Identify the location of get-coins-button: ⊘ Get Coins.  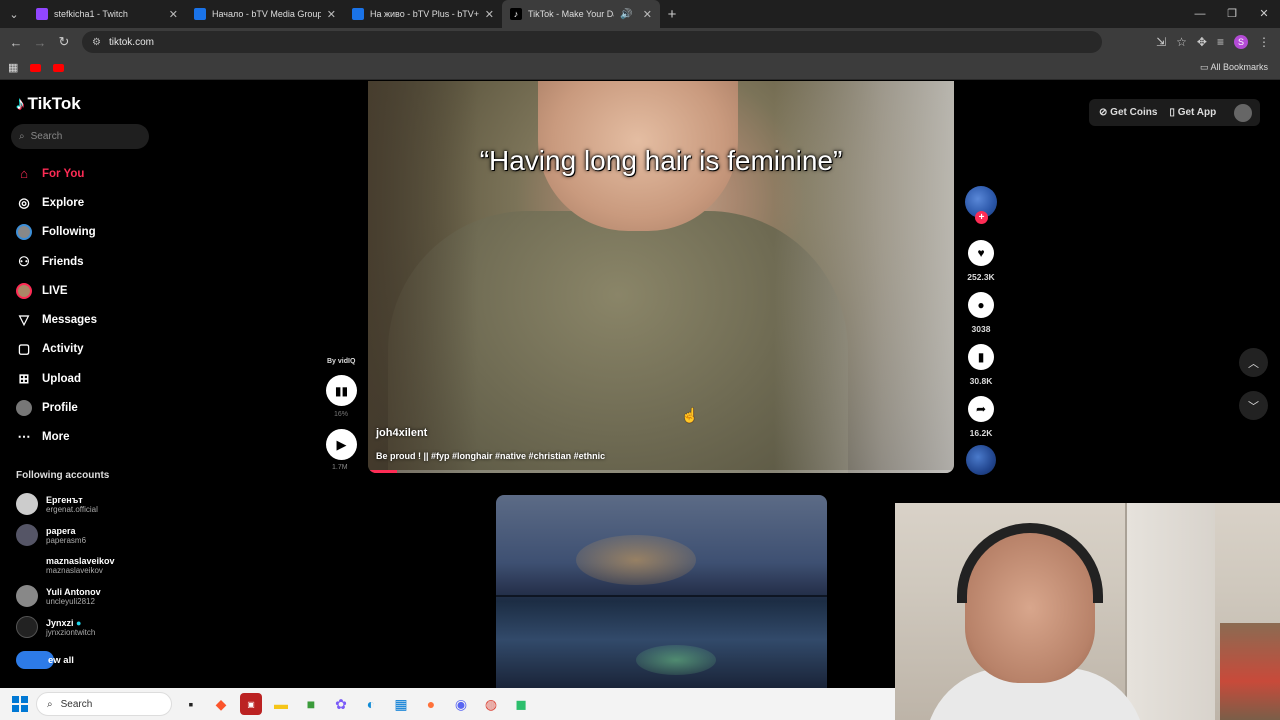
(1128, 112).